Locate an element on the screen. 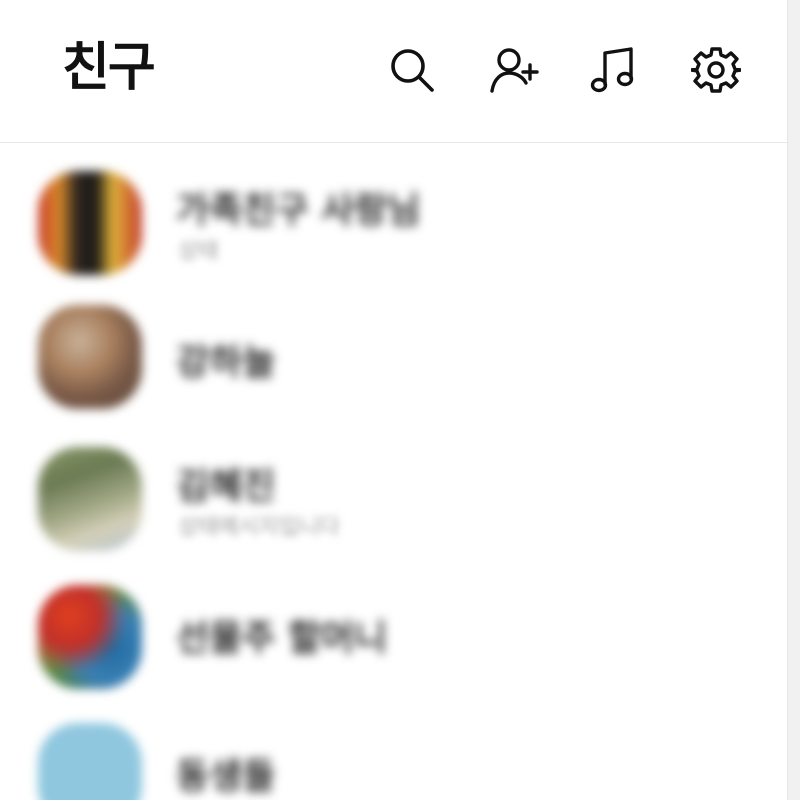  search-icon is located at coordinates (412, 70).